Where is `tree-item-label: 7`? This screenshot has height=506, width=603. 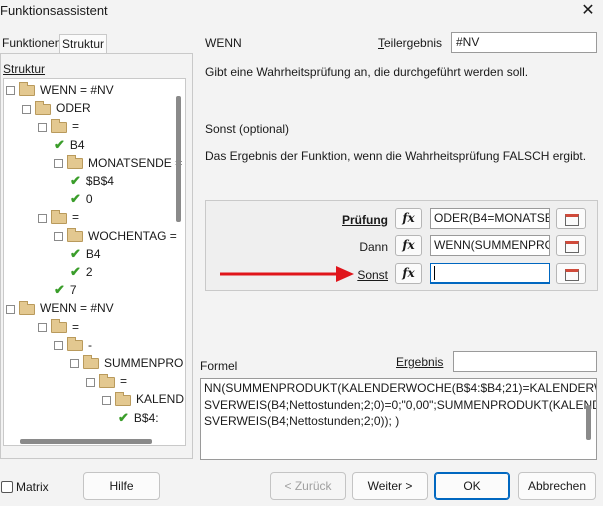
tree-item-label: 7 is located at coordinates (73, 290).